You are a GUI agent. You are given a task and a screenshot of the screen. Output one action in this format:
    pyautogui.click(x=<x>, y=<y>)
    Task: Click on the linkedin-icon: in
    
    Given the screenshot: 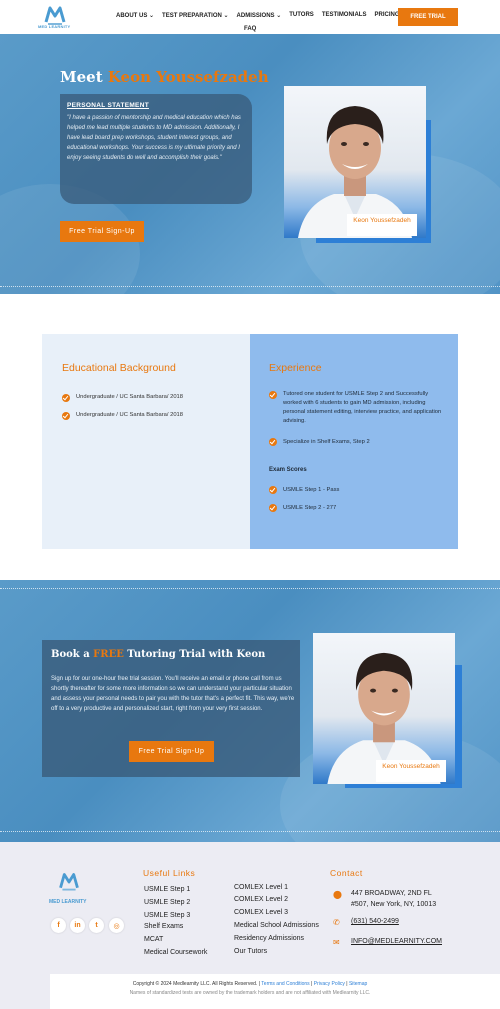 What is the action you would take?
    pyautogui.click(x=77, y=925)
    